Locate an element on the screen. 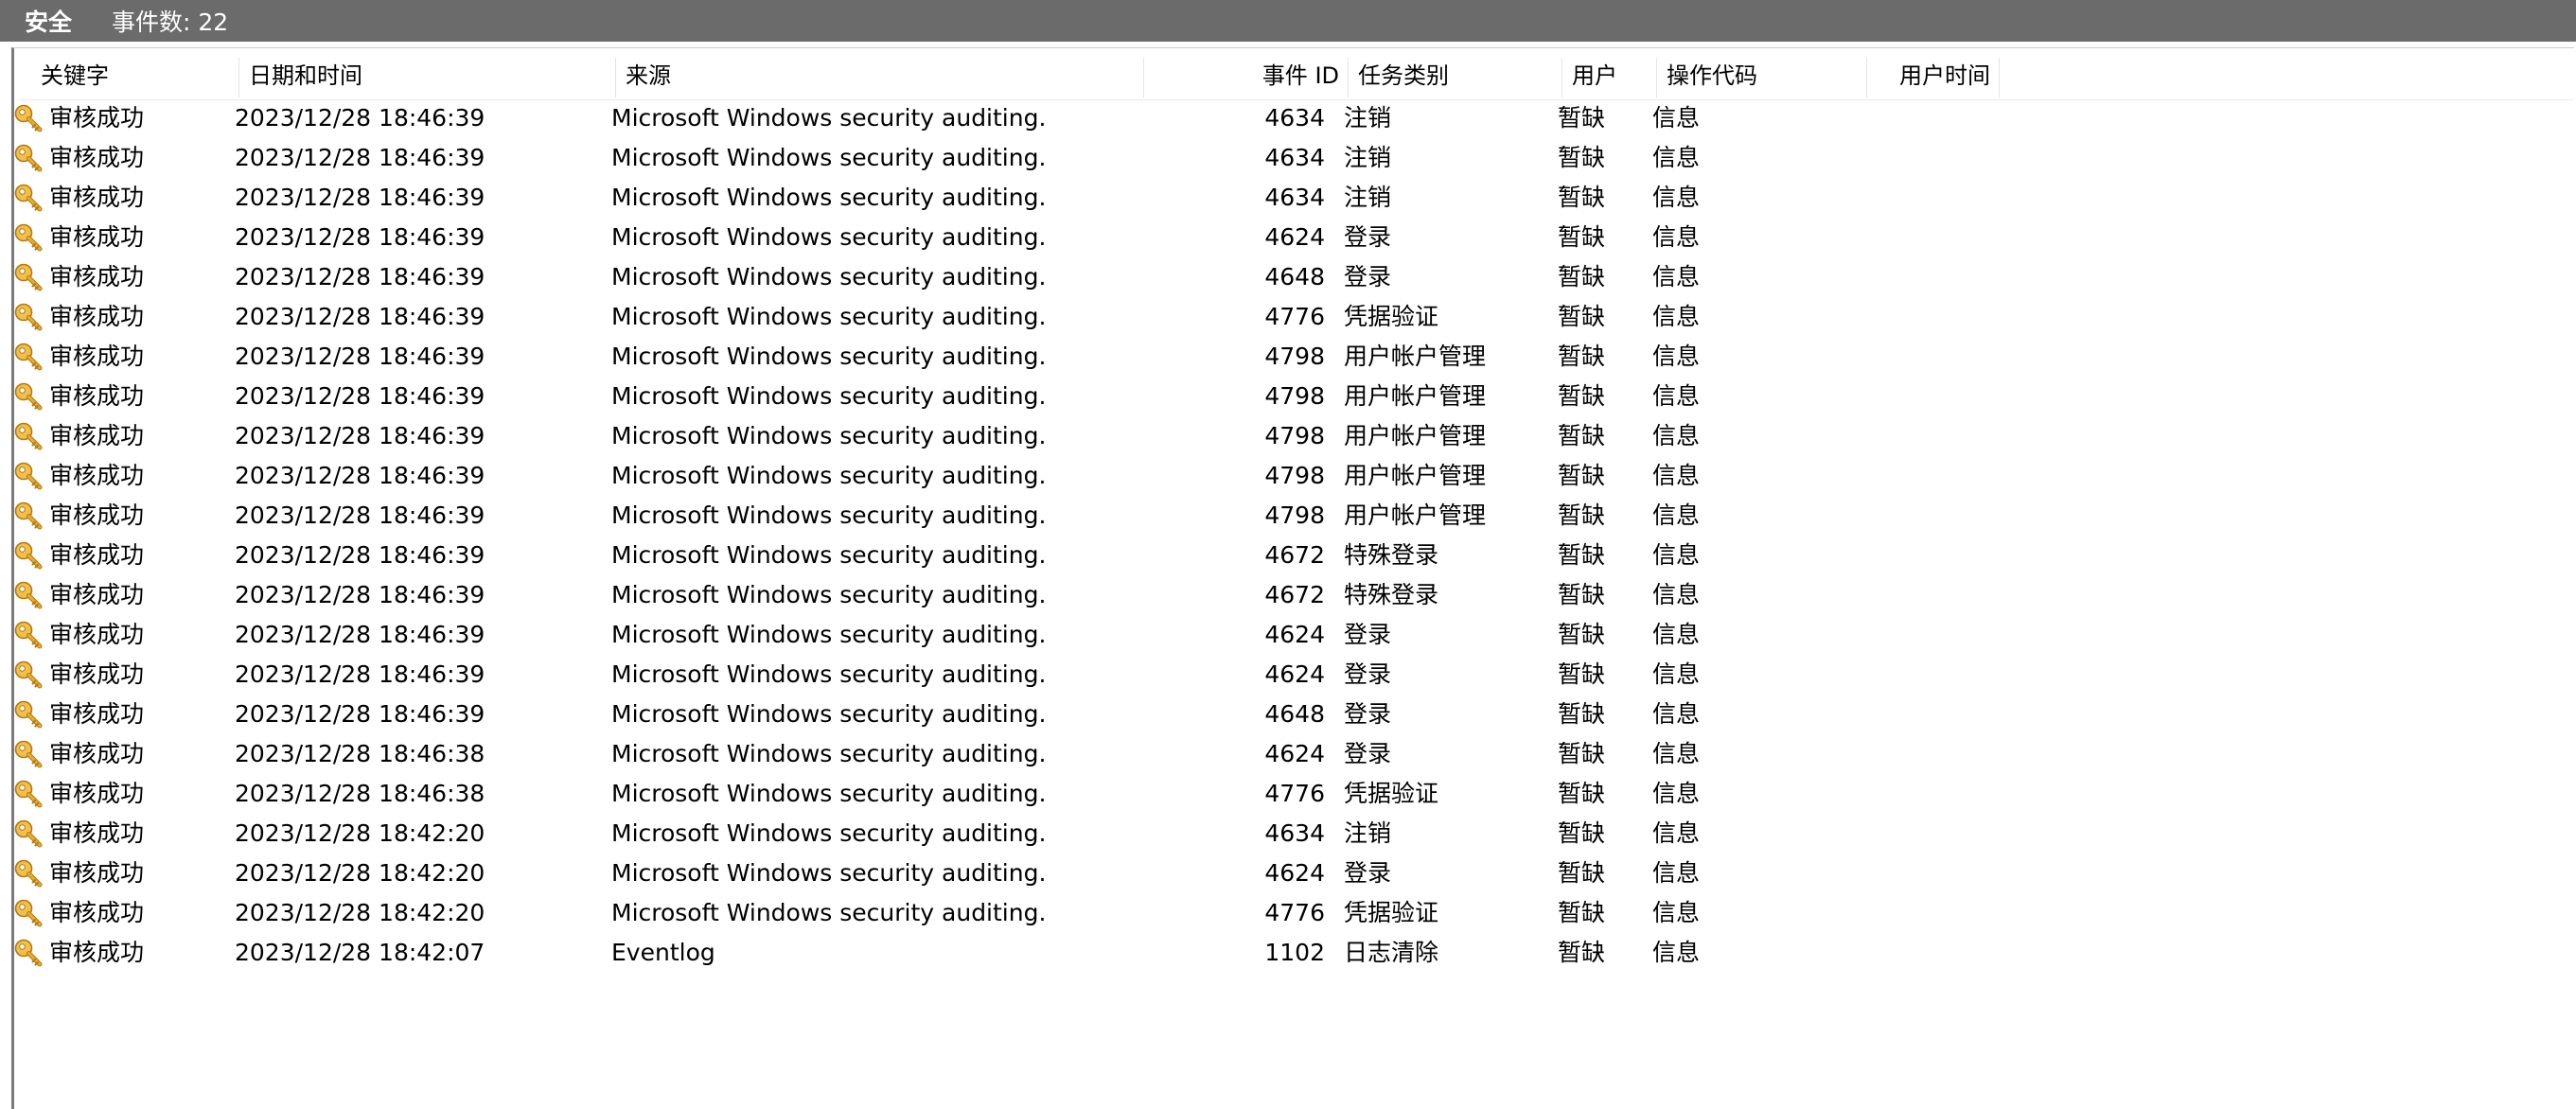 The image size is (2576, 1109). column-header-row: 关键字 日期和时间 来源 事件 ID 任务类别 用户 操作代码 用户时间 is located at coordinates (1295, 76).